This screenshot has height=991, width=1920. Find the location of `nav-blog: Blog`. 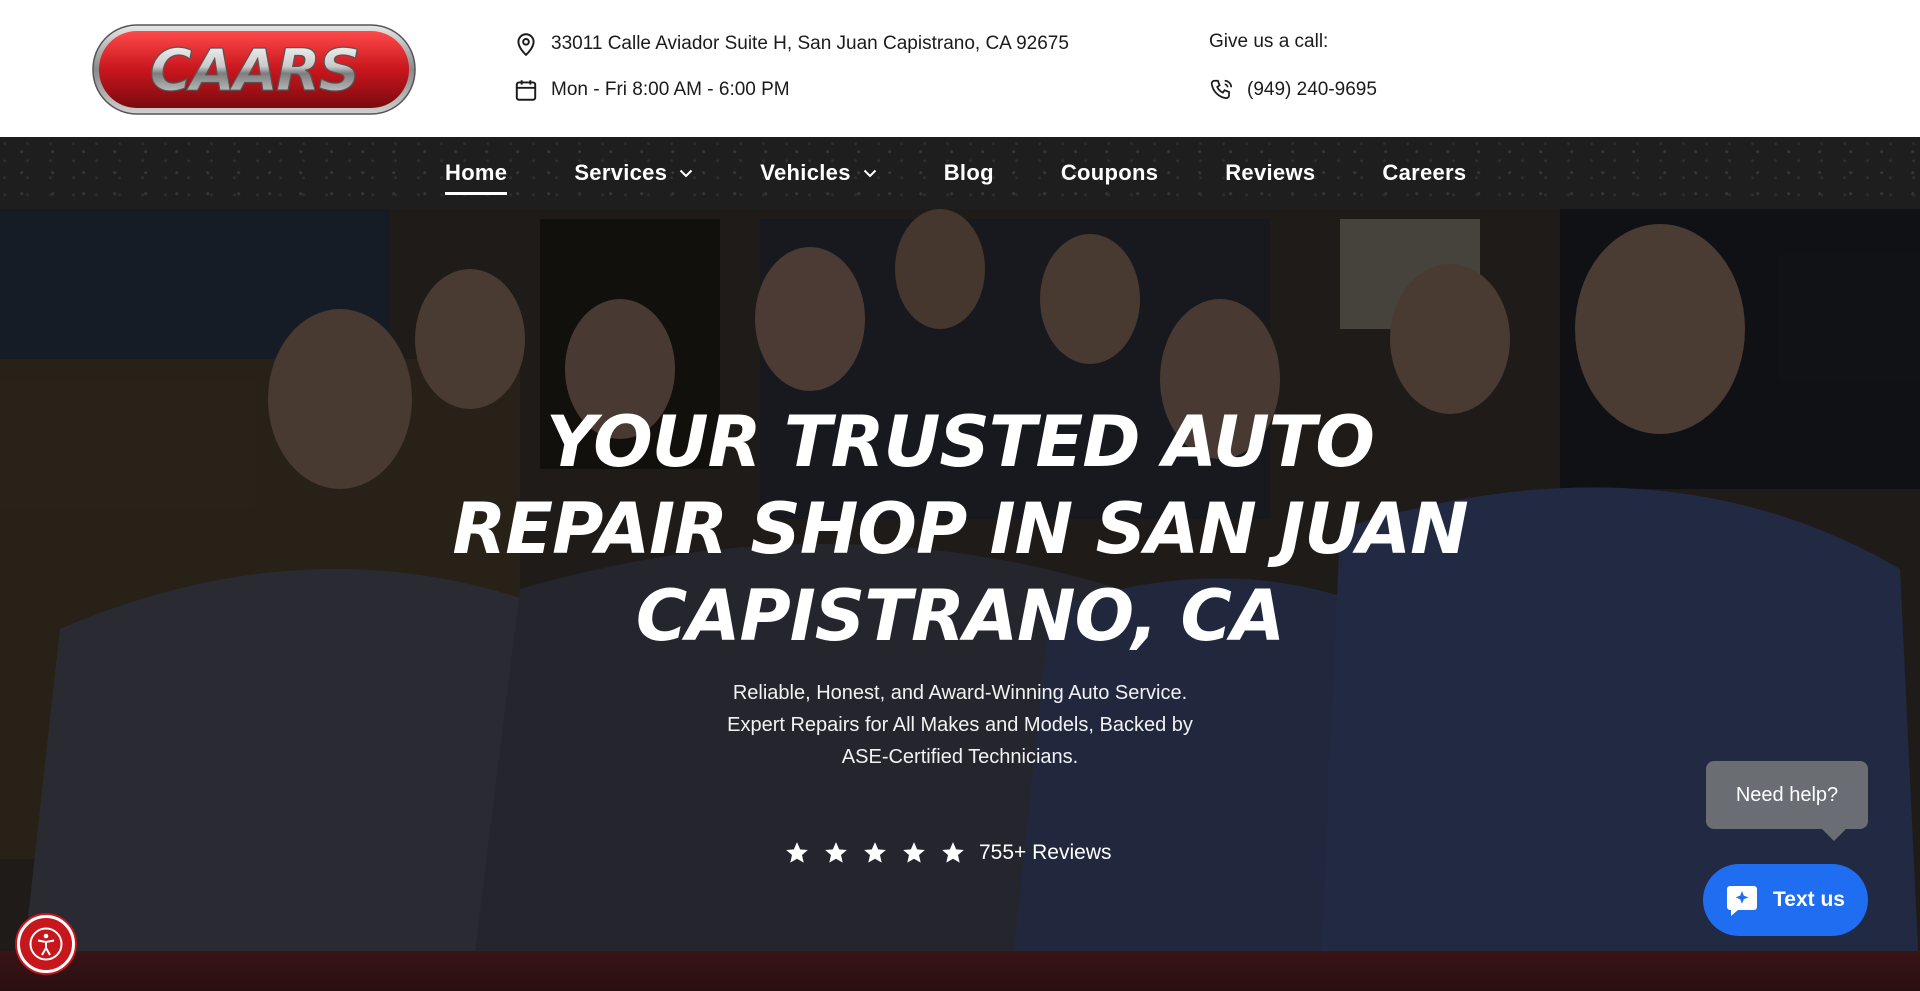

nav-blog: Blog is located at coordinates (969, 173).